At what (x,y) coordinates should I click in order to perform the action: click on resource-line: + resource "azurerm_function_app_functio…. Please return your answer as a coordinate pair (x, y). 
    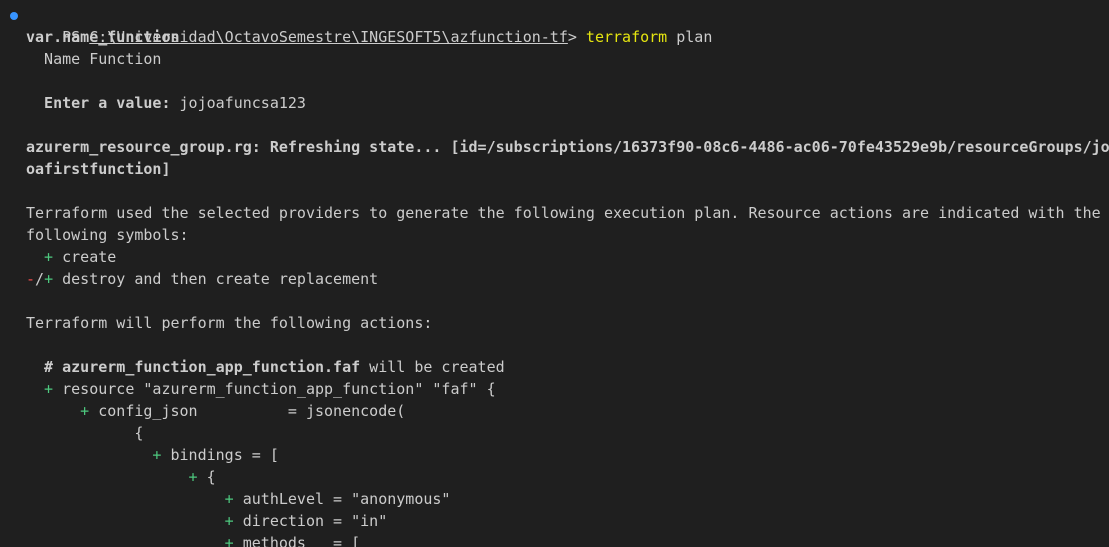
    Looking at the image, I should click on (554, 389).